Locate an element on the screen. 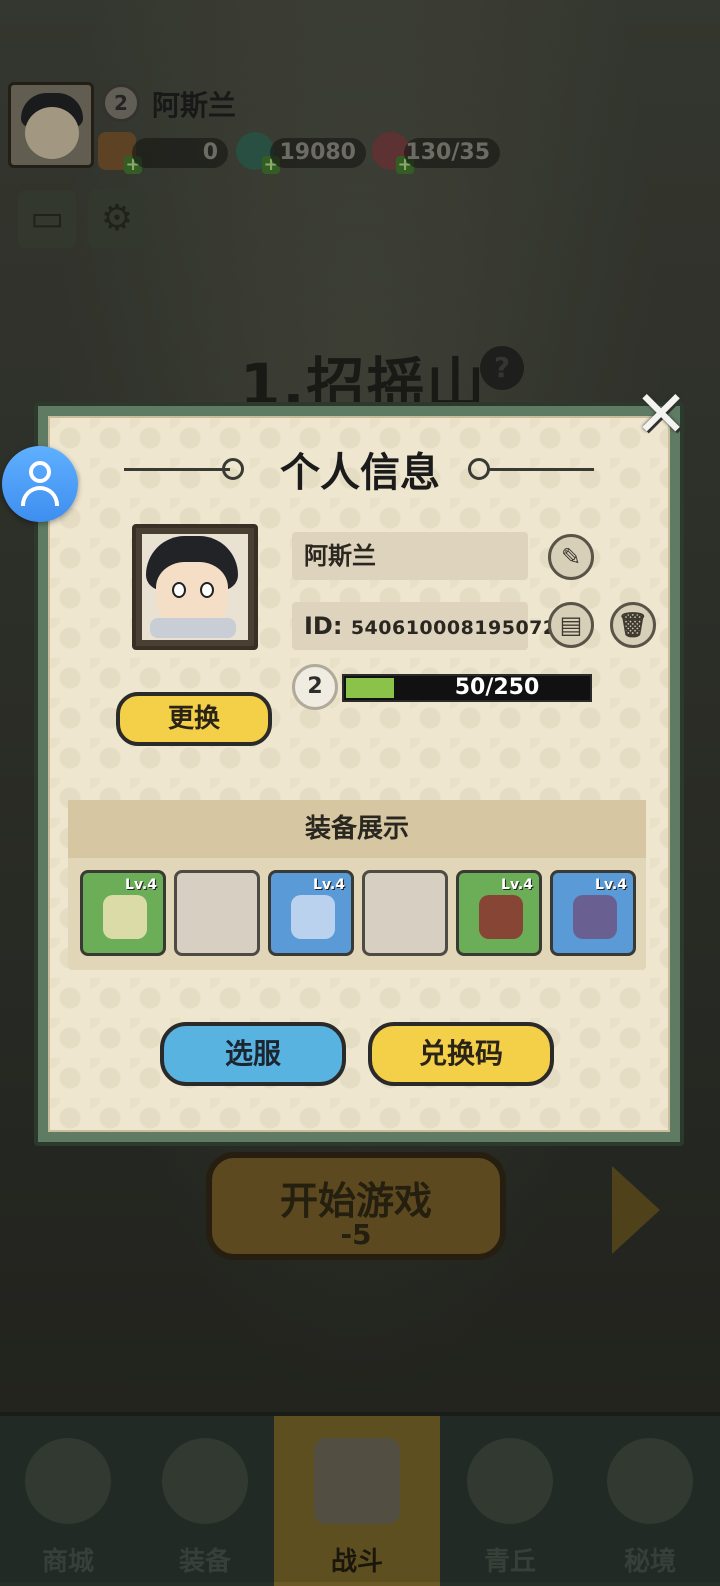  avatar-eye-left is located at coordinates (179, 590).